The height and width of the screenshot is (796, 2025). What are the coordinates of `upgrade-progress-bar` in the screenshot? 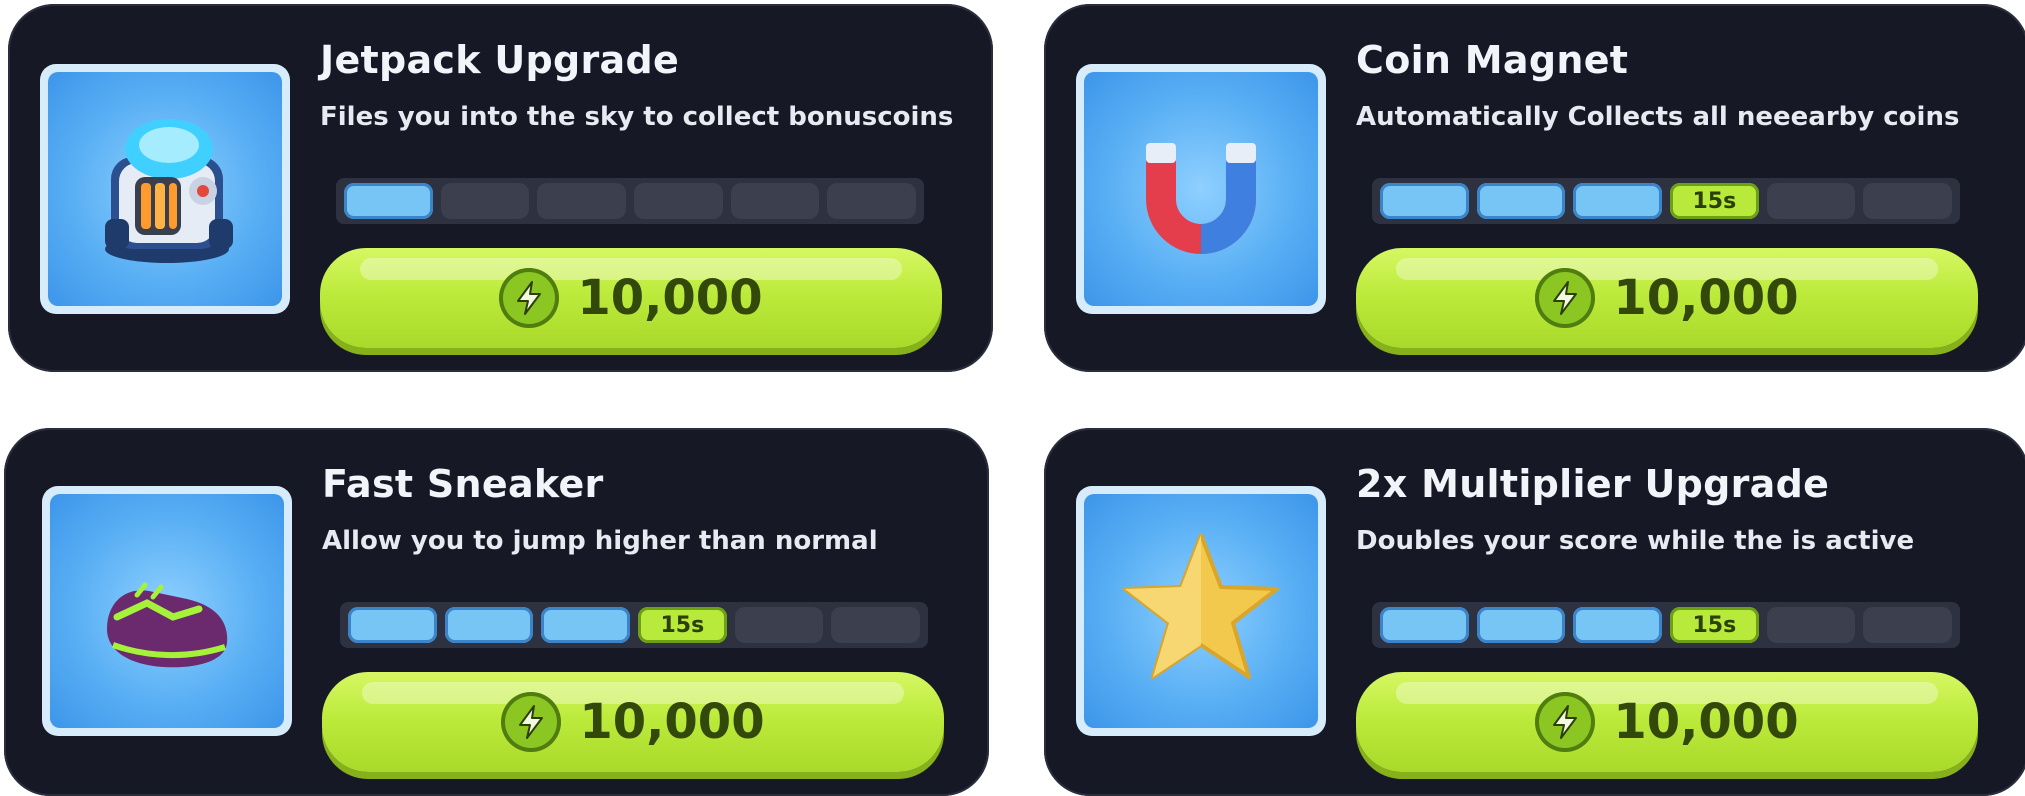 It's located at (630, 201).